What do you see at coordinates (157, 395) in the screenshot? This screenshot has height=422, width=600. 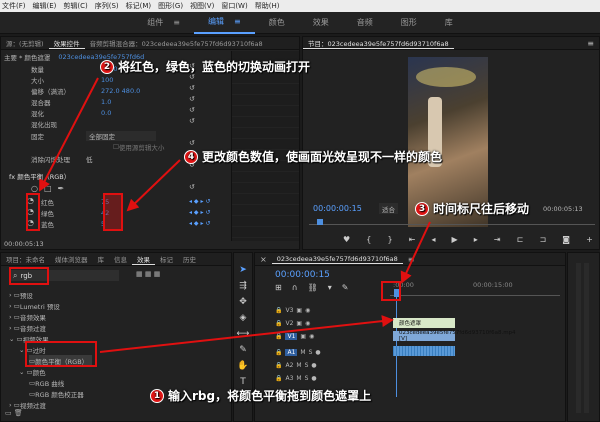 I see `annotation-number: 1` at bounding box center [157, 395].